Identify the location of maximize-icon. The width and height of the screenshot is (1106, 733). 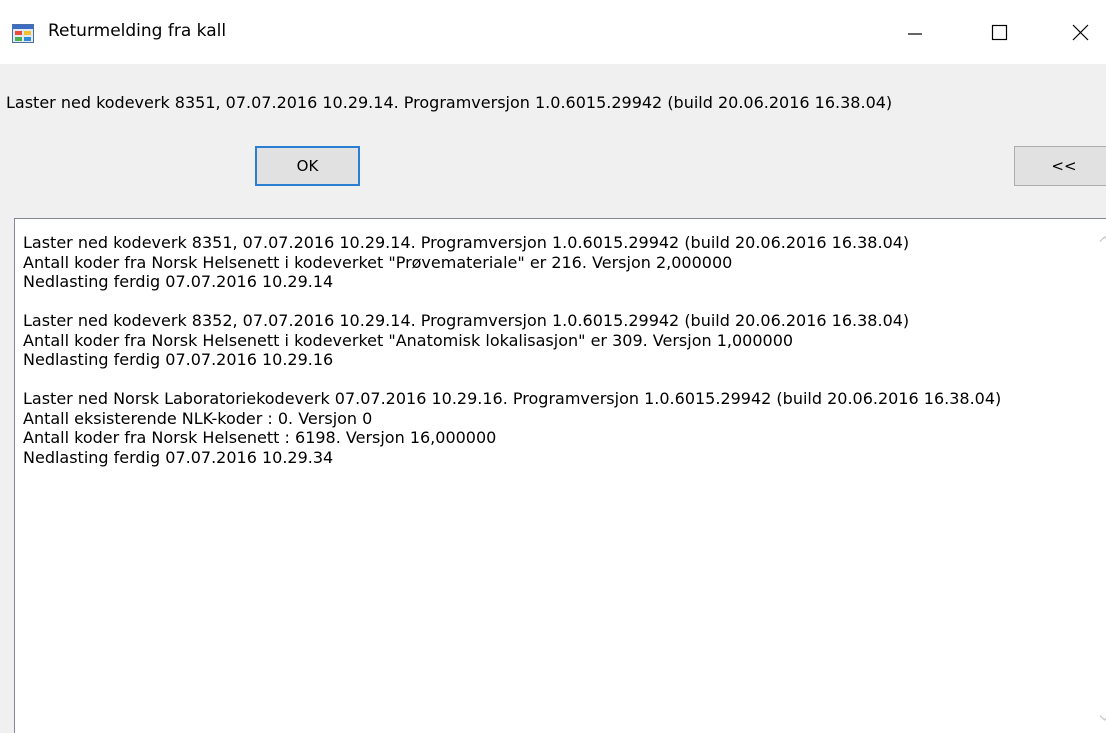
(999, 32).